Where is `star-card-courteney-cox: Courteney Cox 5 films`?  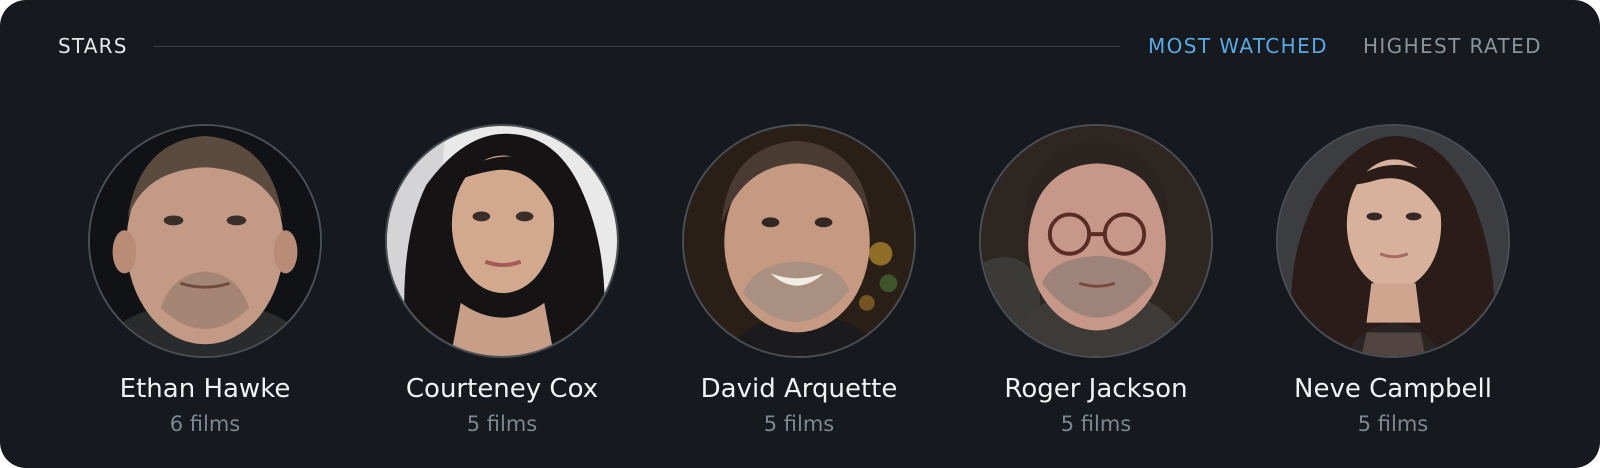
star-card-courteney-cox: Courteney Cox 5 films is located at coordinates (502, 280).